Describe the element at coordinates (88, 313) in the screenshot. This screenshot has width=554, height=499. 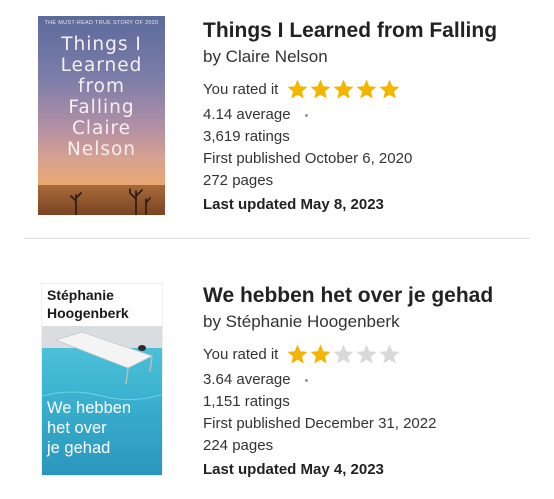
I see `cover-author-line: Hoogenberk` at that location.